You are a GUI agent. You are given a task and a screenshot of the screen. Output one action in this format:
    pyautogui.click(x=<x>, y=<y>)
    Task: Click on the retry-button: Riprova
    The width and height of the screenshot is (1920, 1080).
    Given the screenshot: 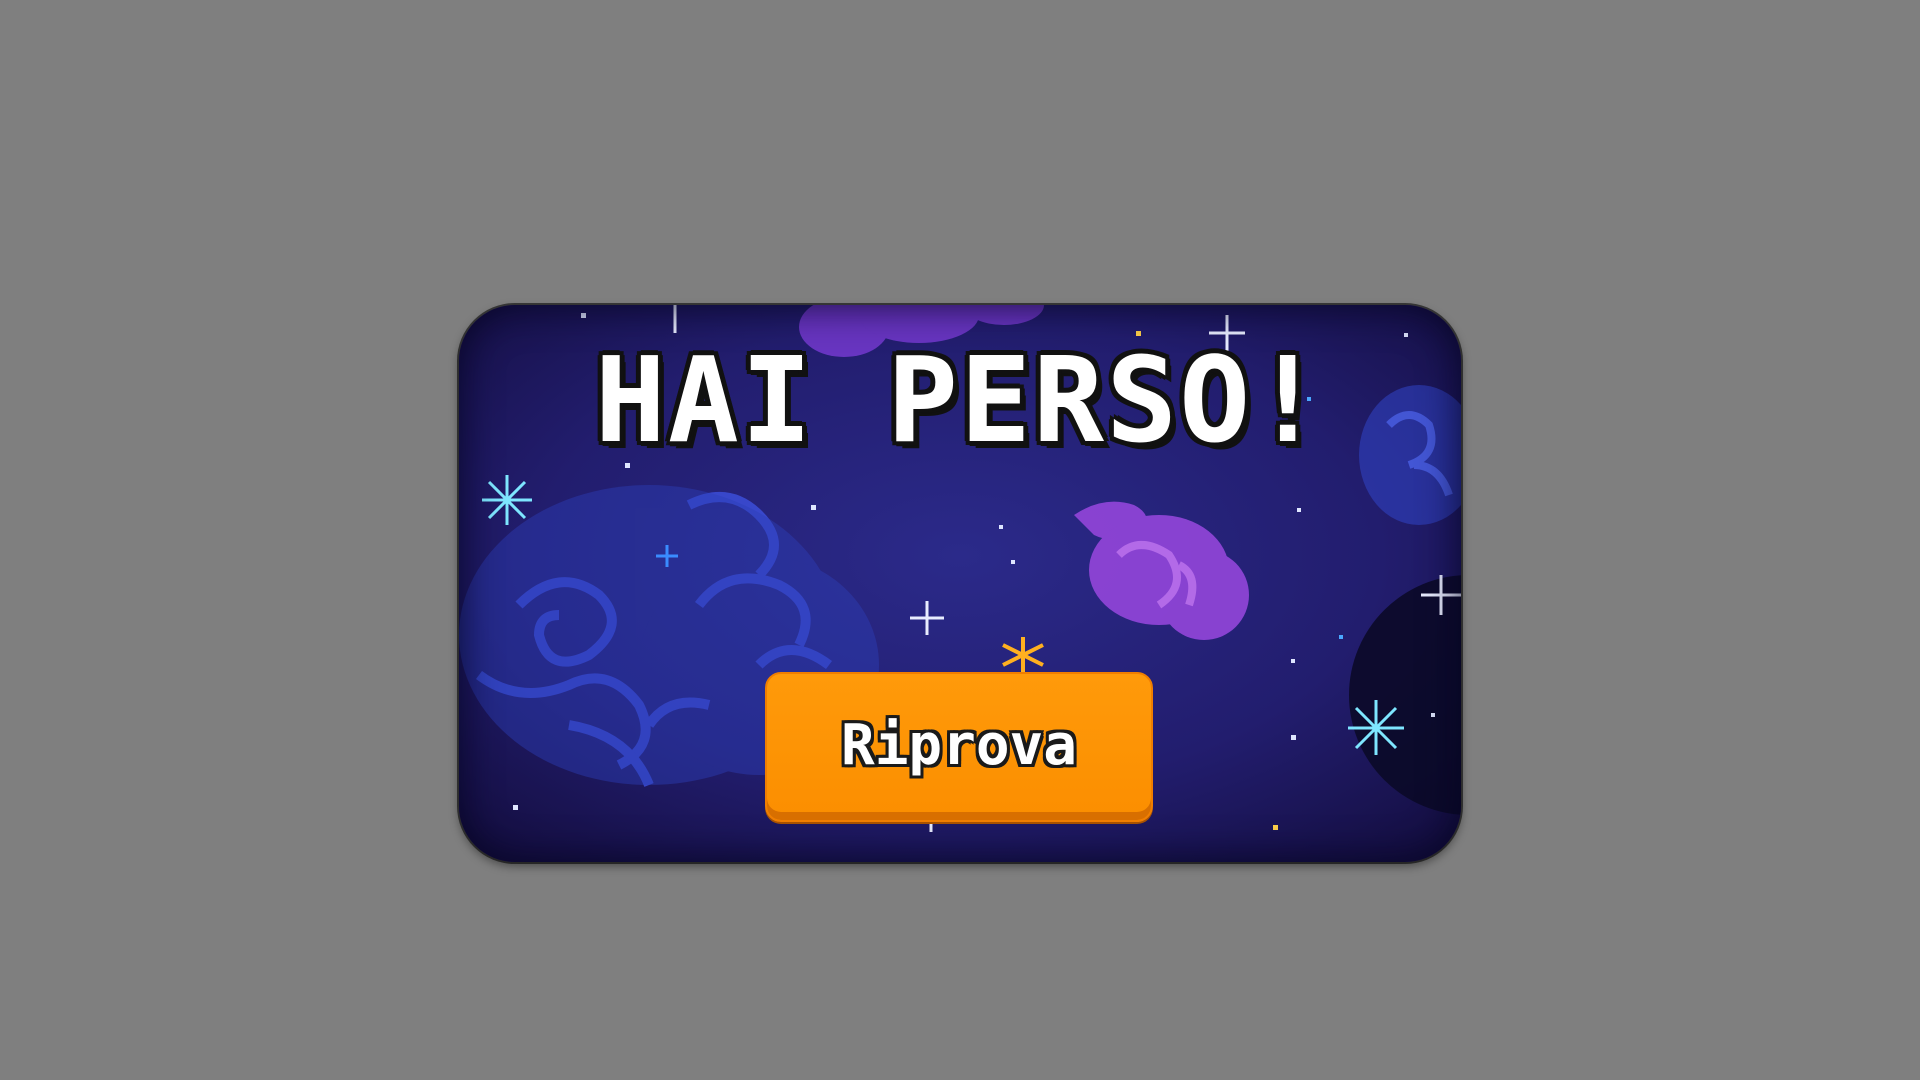 What is the action you would take?
    pyautogui.click(x=959, y=747)
    